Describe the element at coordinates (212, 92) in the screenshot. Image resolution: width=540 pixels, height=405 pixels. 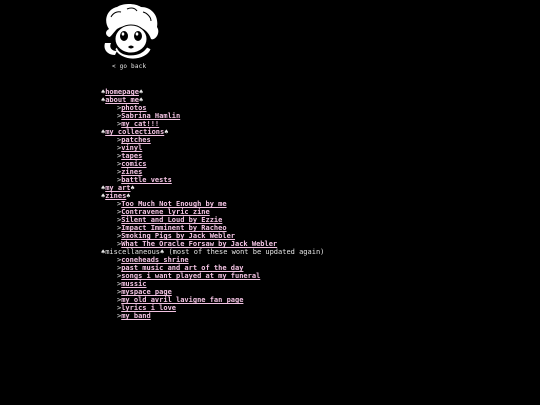
I see `nav-homepage: ♠homepage♠` at that location.